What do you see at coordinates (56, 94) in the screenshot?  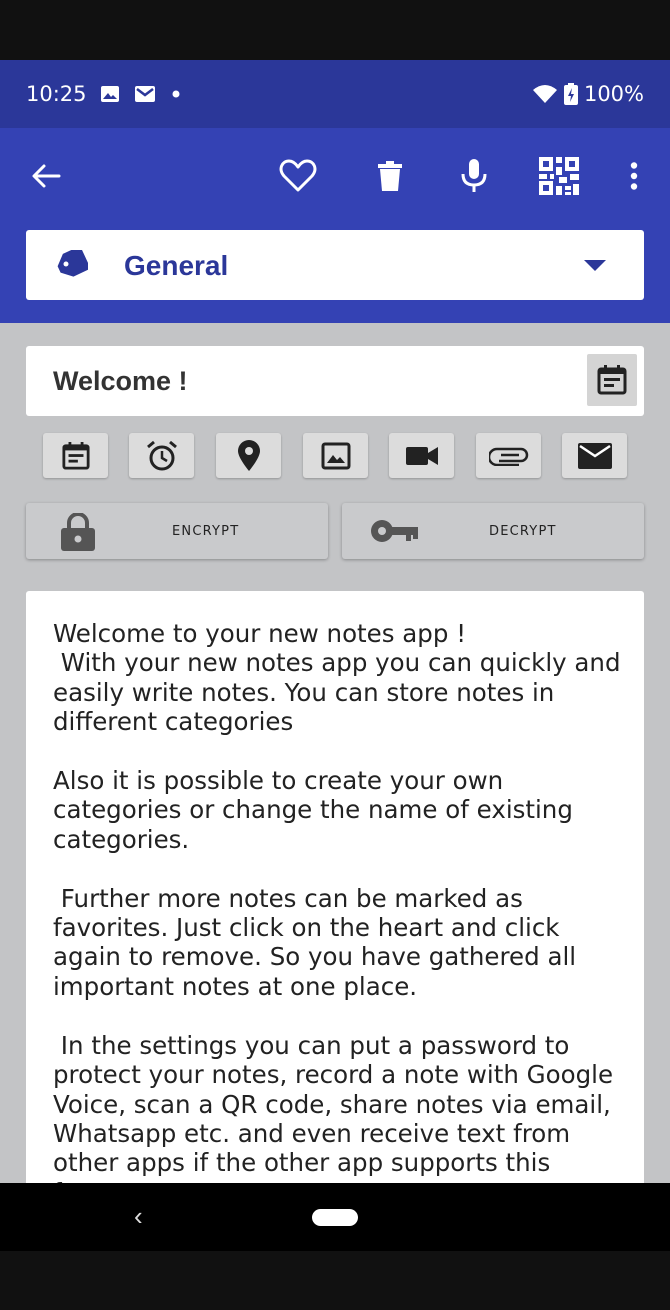 I see `status-time: 10:25` at bounding box center [56, 94].